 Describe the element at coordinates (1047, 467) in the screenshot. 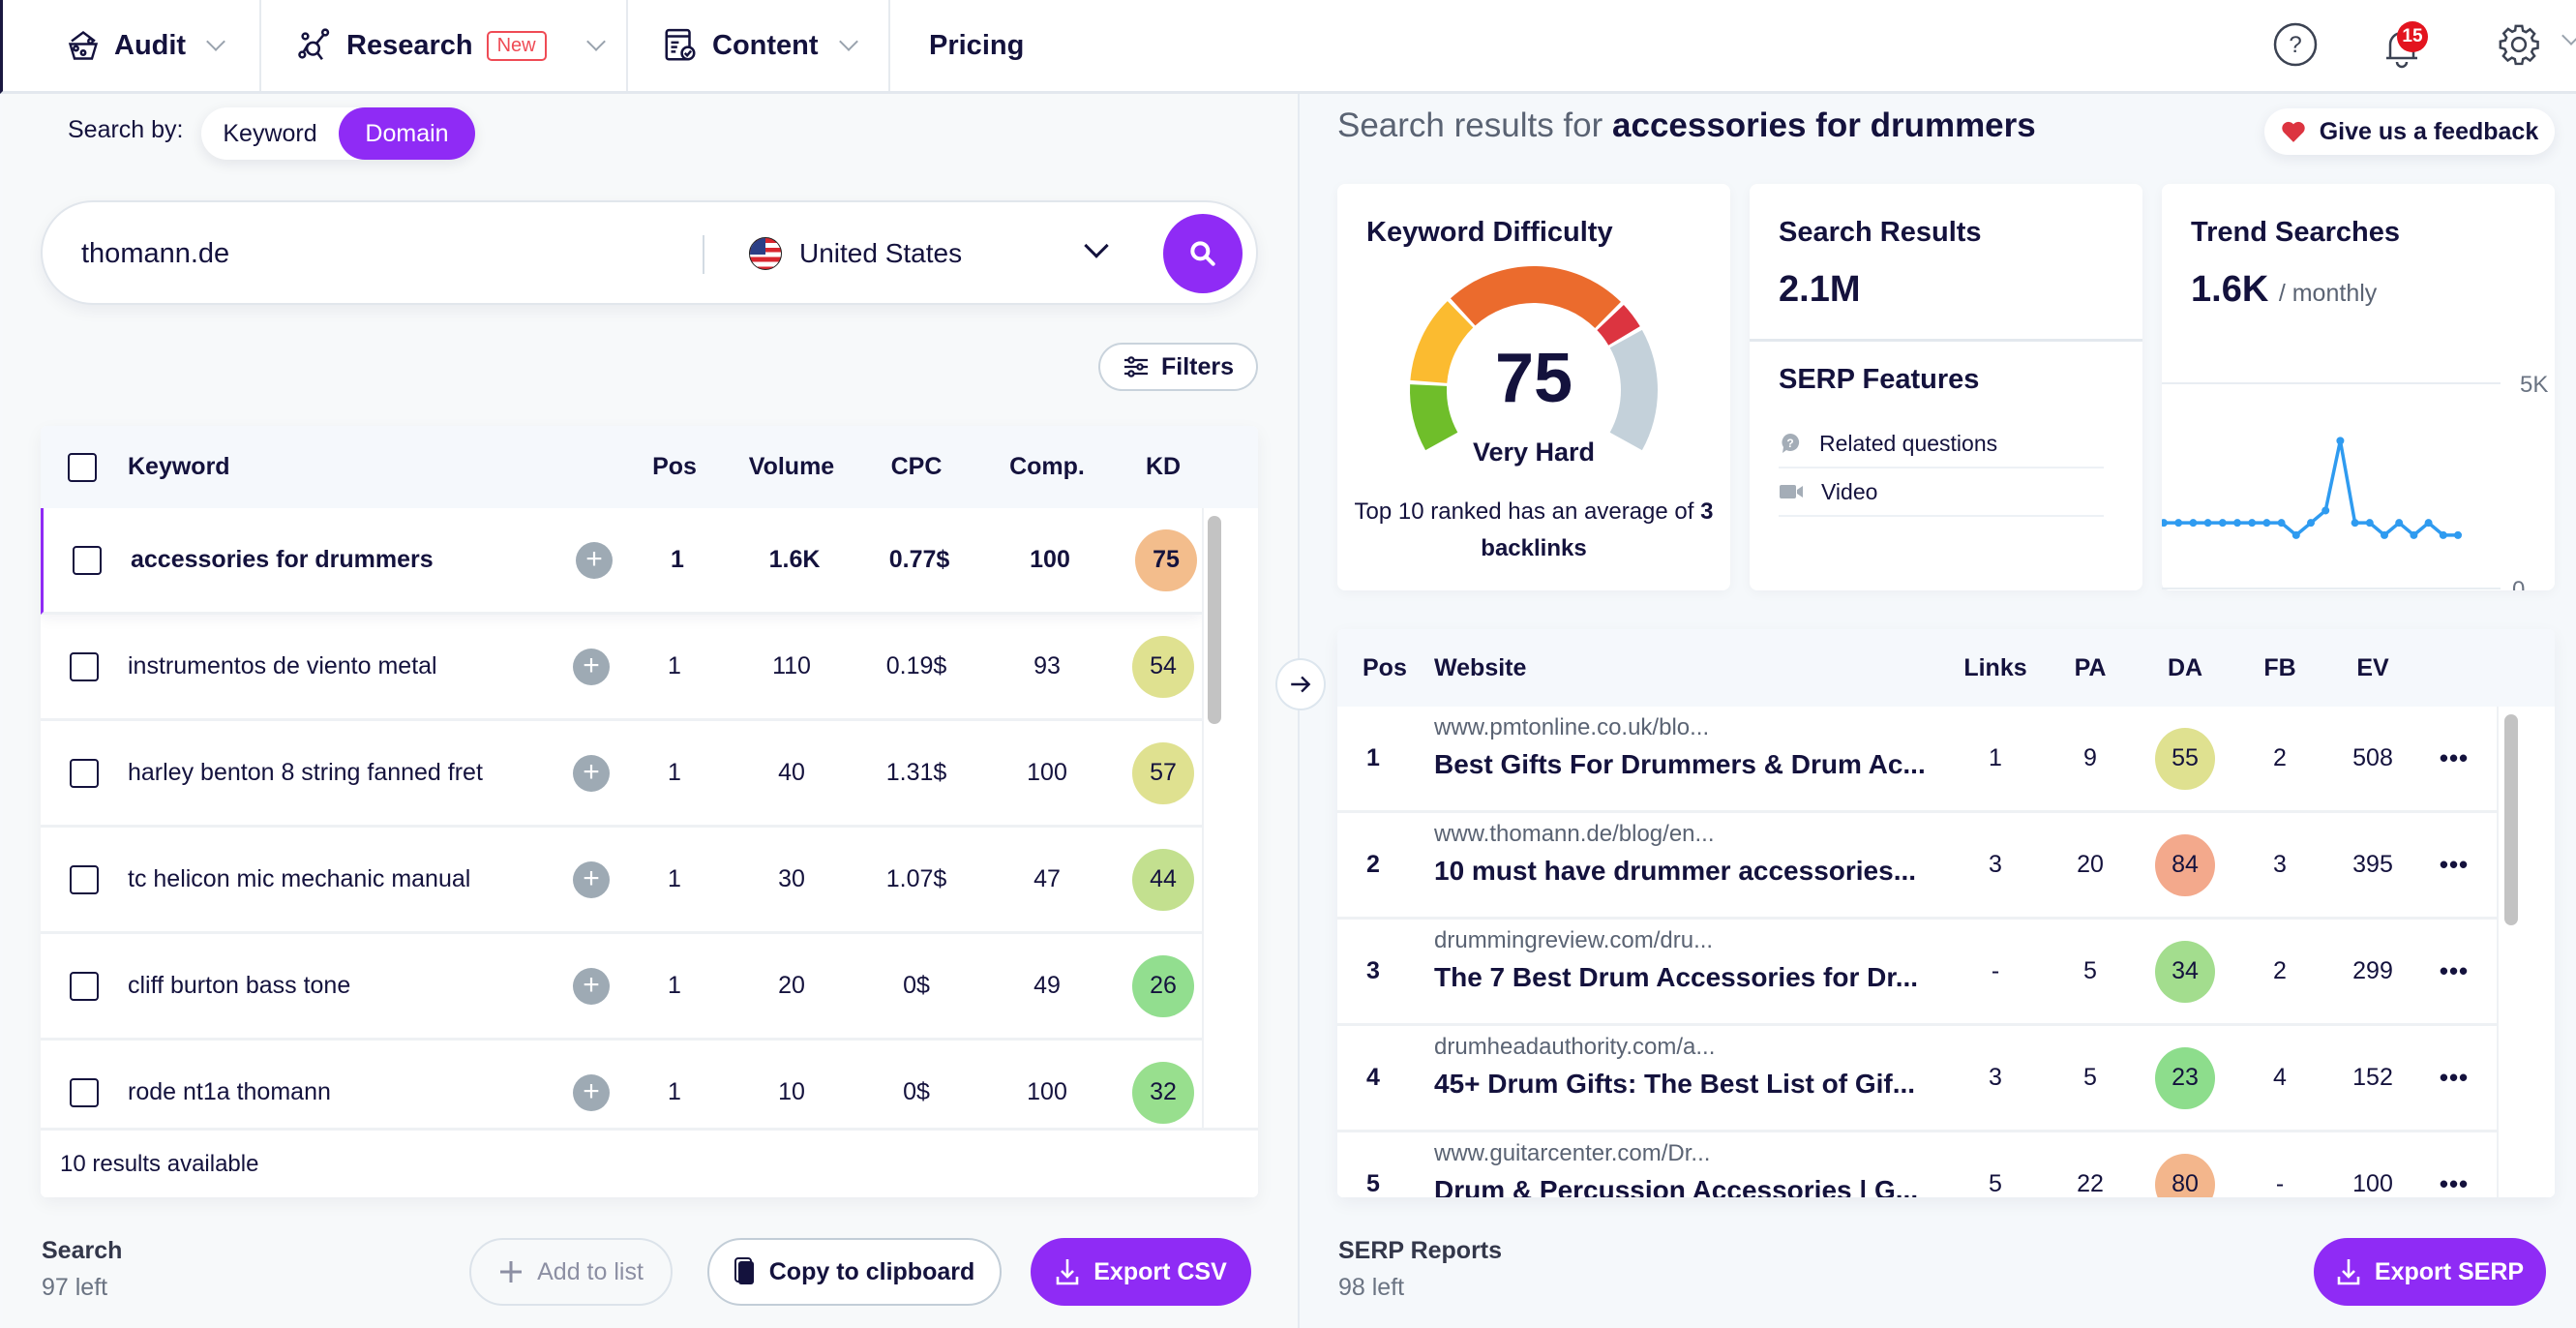

I see `column-comp: Comp.` at that location.